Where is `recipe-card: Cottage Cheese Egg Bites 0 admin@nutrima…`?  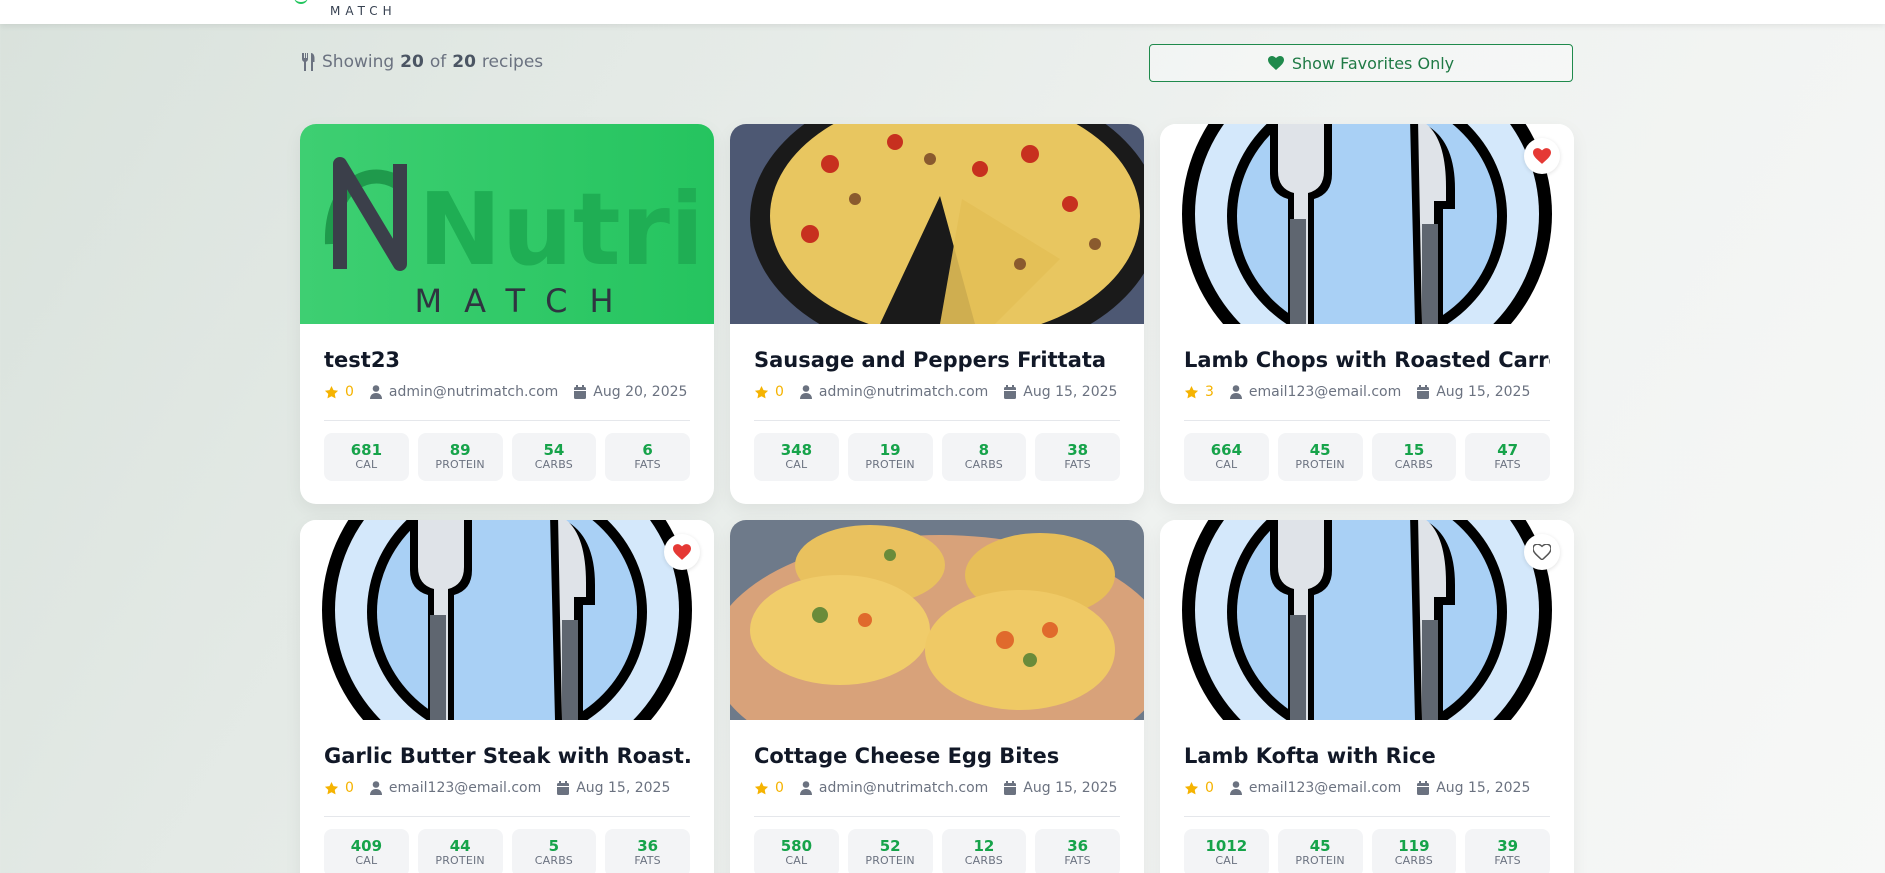 recipe-card: Cottage Cheese Egg Bites 0 admin@nutrima… is located at coordinates (937, 696).